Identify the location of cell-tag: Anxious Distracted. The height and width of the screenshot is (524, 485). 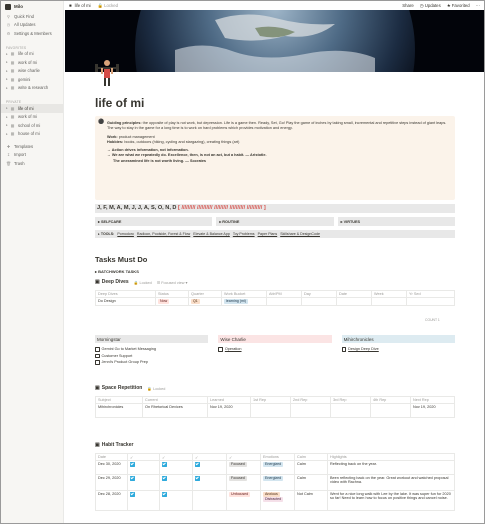
(277, 500).